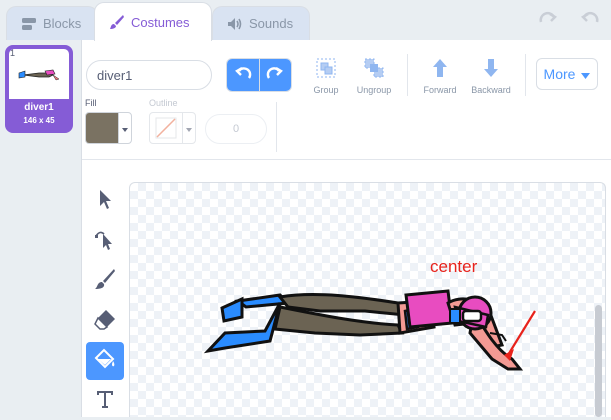 The image size is (611, 420). Describe the element at coordinates (548, 20) in the screenshot. I see `redo-top-icon` at that location.